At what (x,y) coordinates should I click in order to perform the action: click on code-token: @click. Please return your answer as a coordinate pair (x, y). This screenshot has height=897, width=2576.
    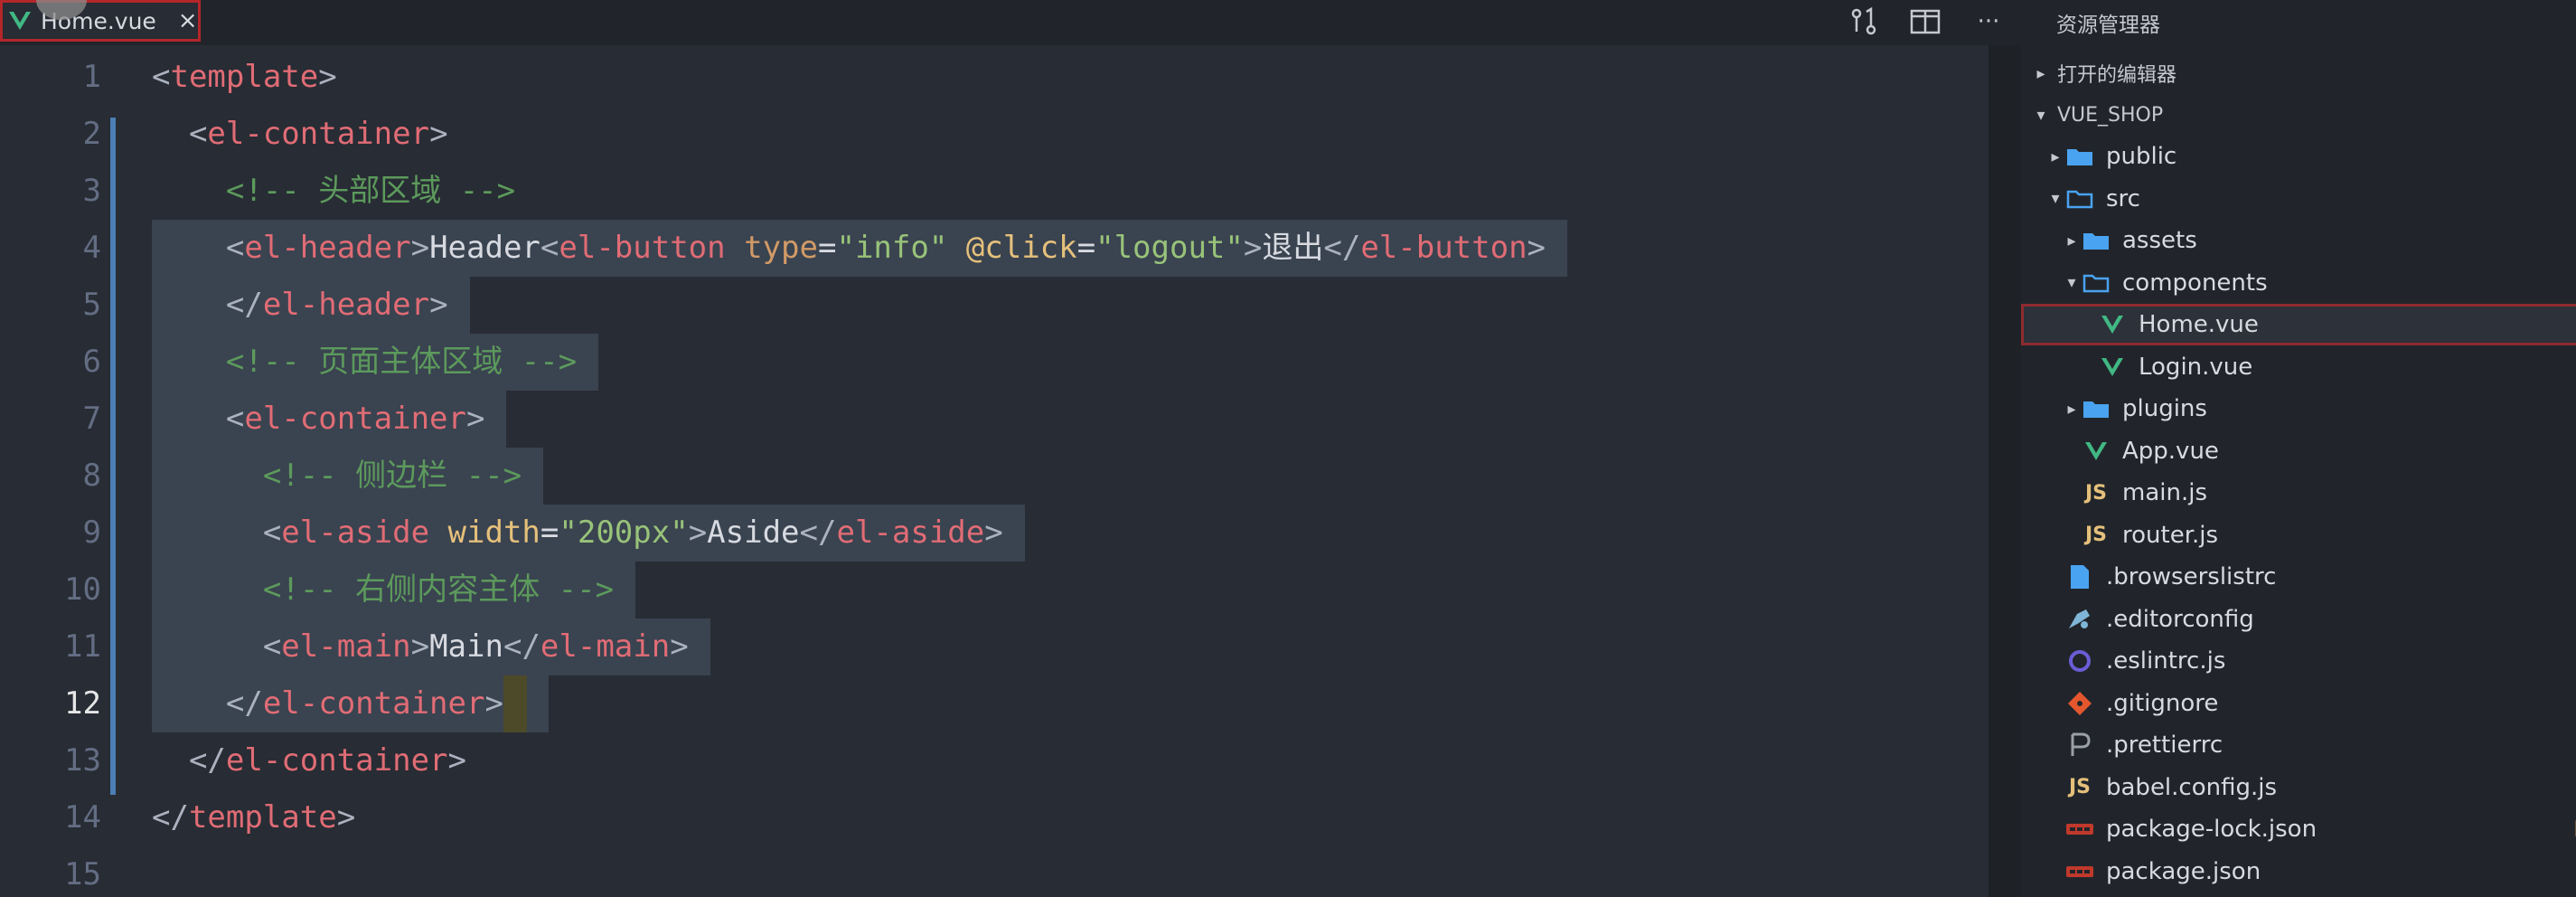
    Looking at the image, I should click on (1021, 248).